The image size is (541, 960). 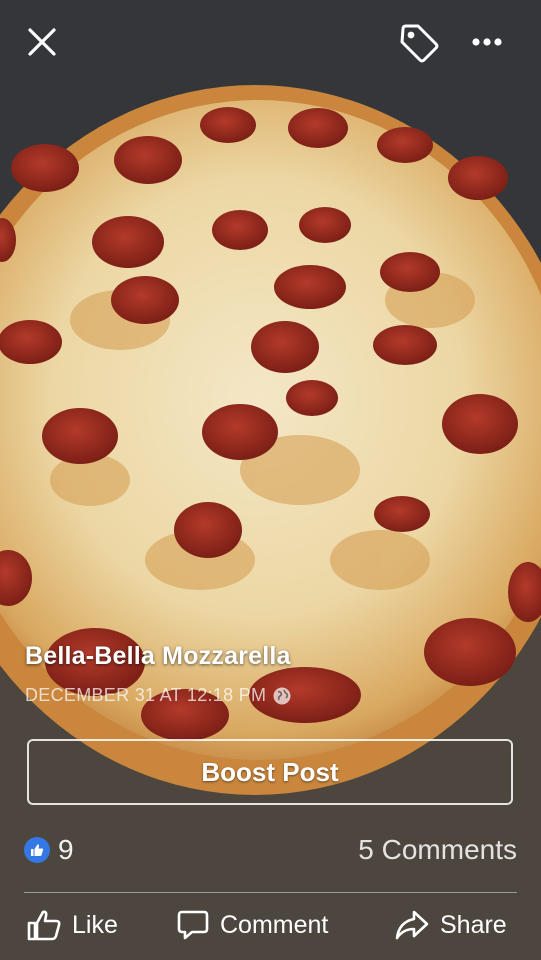 What do you see at coordinates (95, 924) in the screenshot?
I see `like-label: Like` at bounding box center [95, 924].